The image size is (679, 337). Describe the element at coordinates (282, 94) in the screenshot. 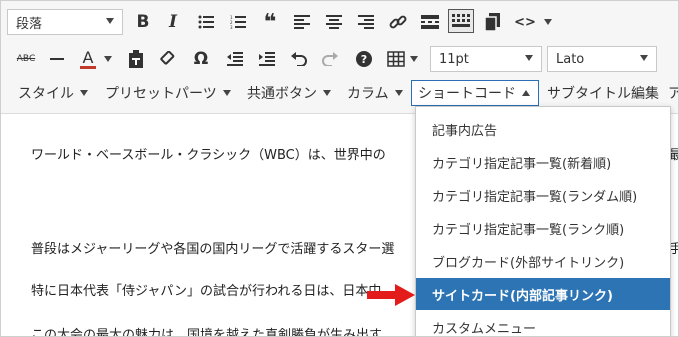

I see `menu-common-buttons-label: 共通ボタン` at that location.